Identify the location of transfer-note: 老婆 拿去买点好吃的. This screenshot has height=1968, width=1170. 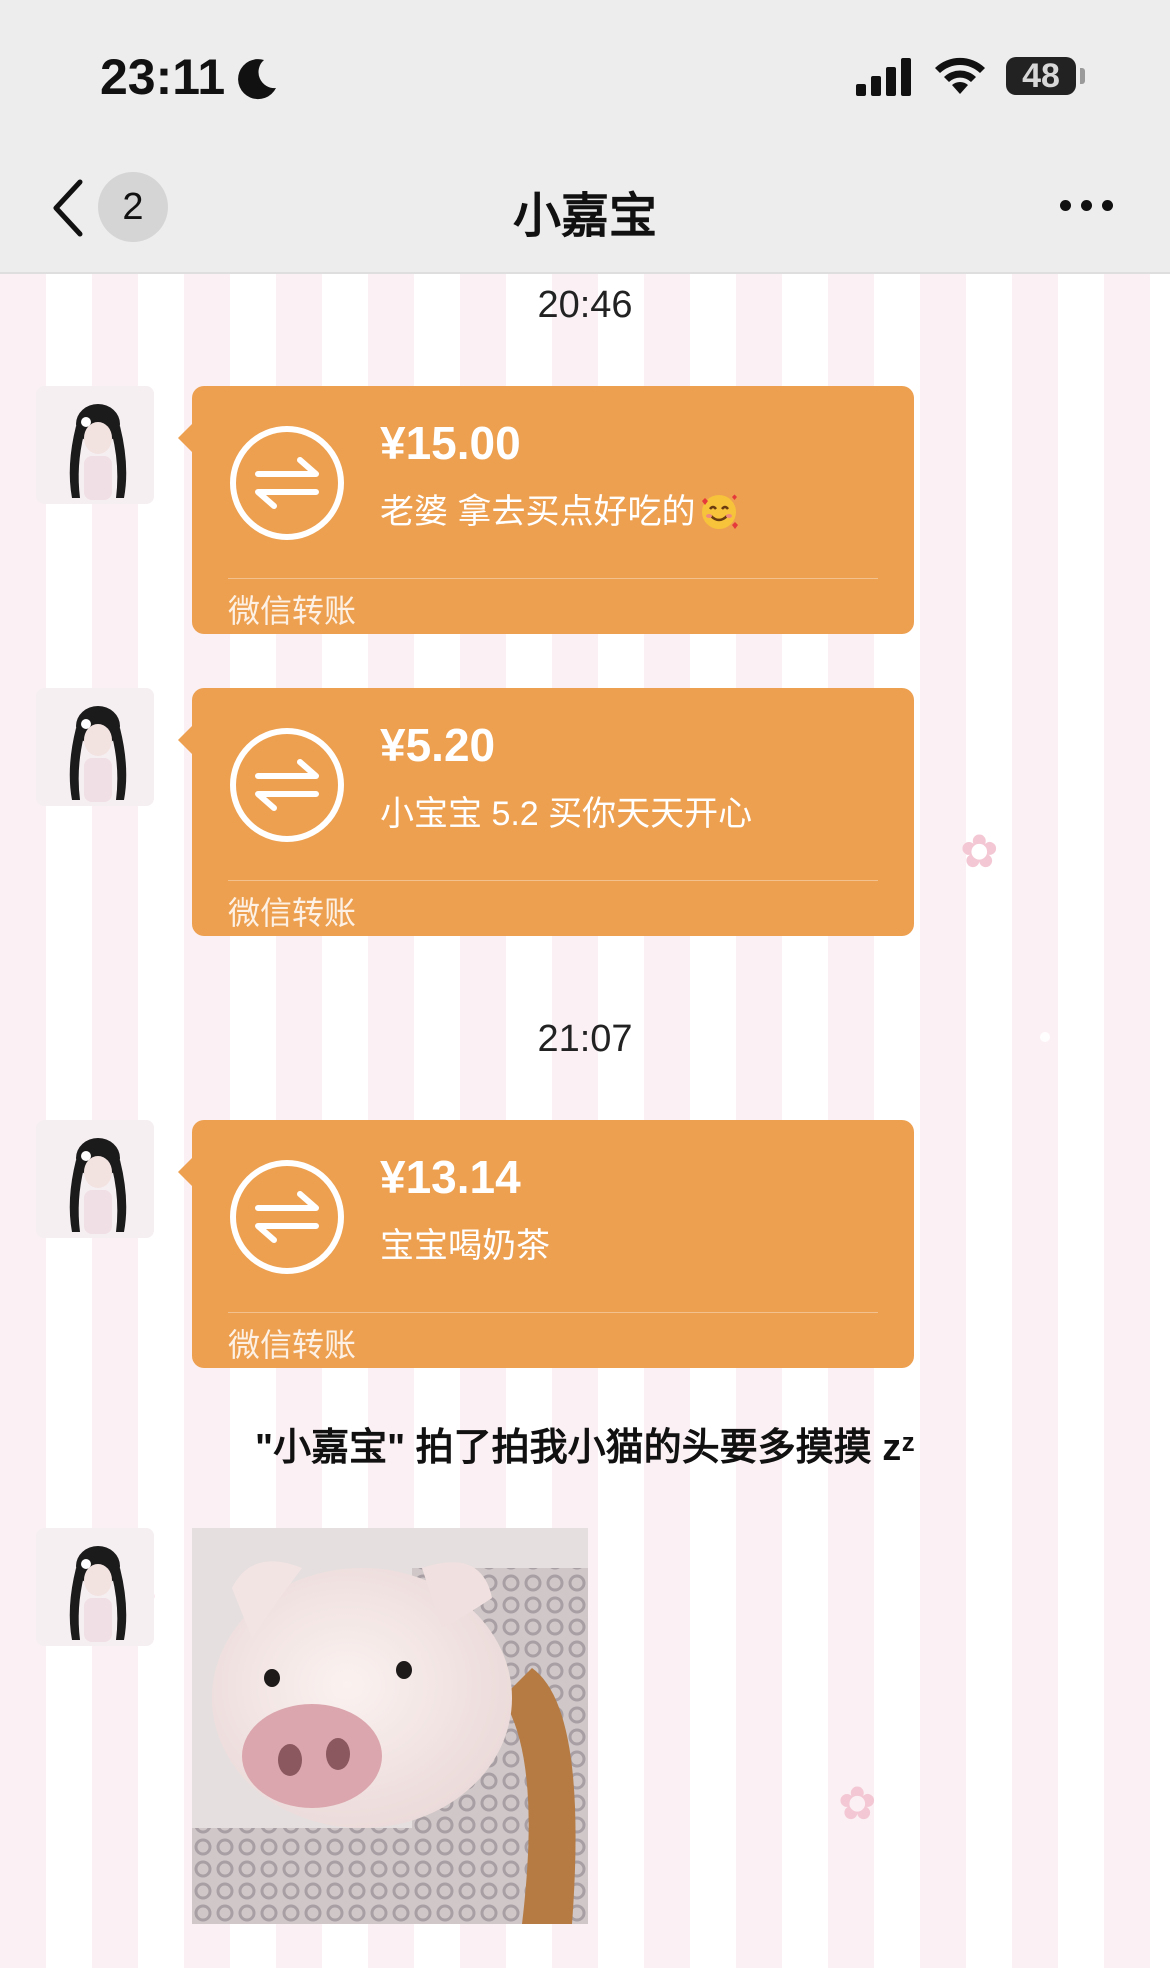
(559, 508).